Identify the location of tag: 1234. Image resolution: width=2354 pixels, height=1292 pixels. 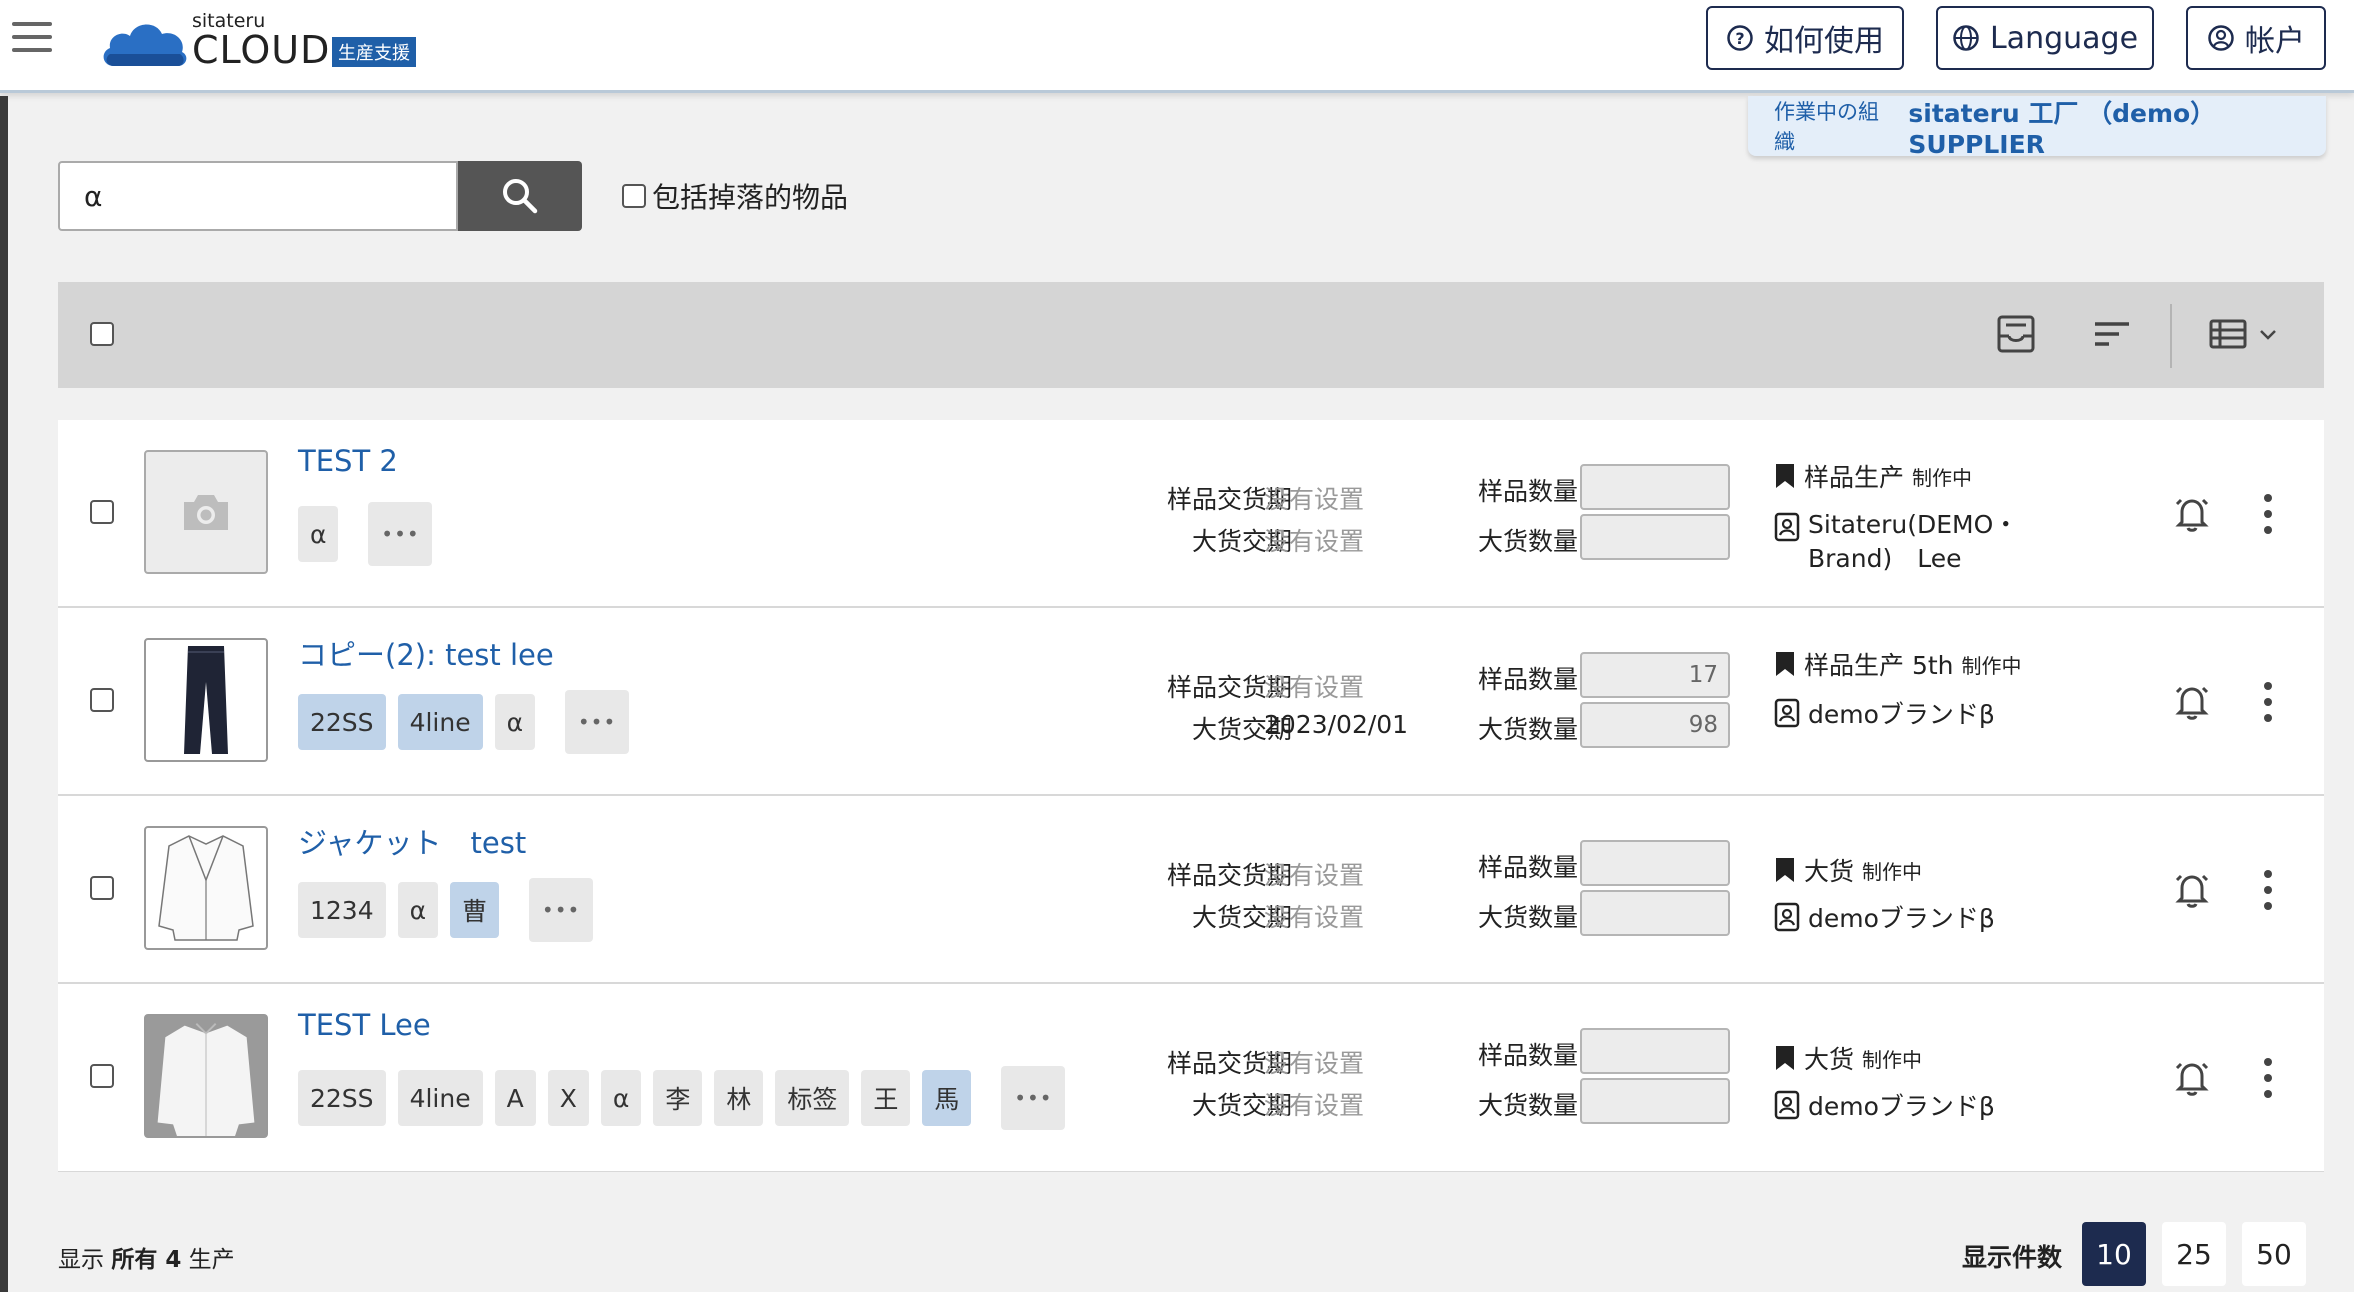
(342, 910).